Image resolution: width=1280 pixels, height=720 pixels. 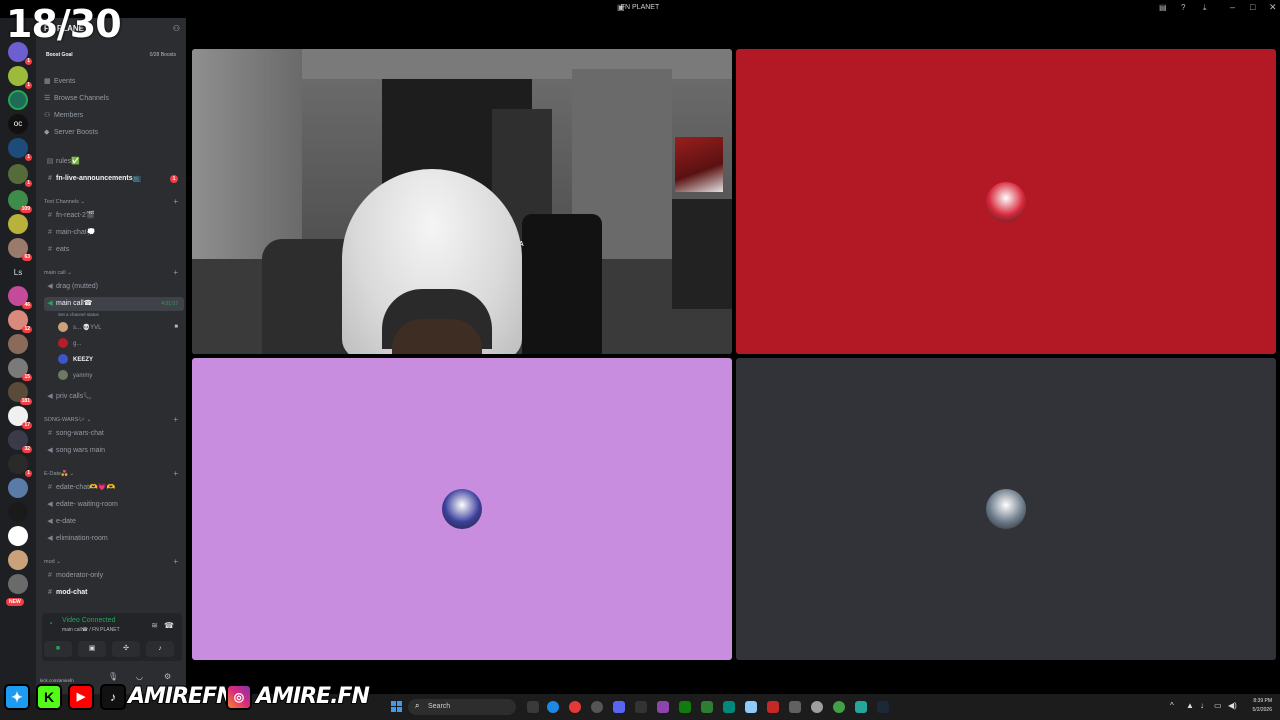 What do you see at coordinates (160, 649) in the screenshot?
I see `soundboard-button: ♪` at bounding box center [160, 649].